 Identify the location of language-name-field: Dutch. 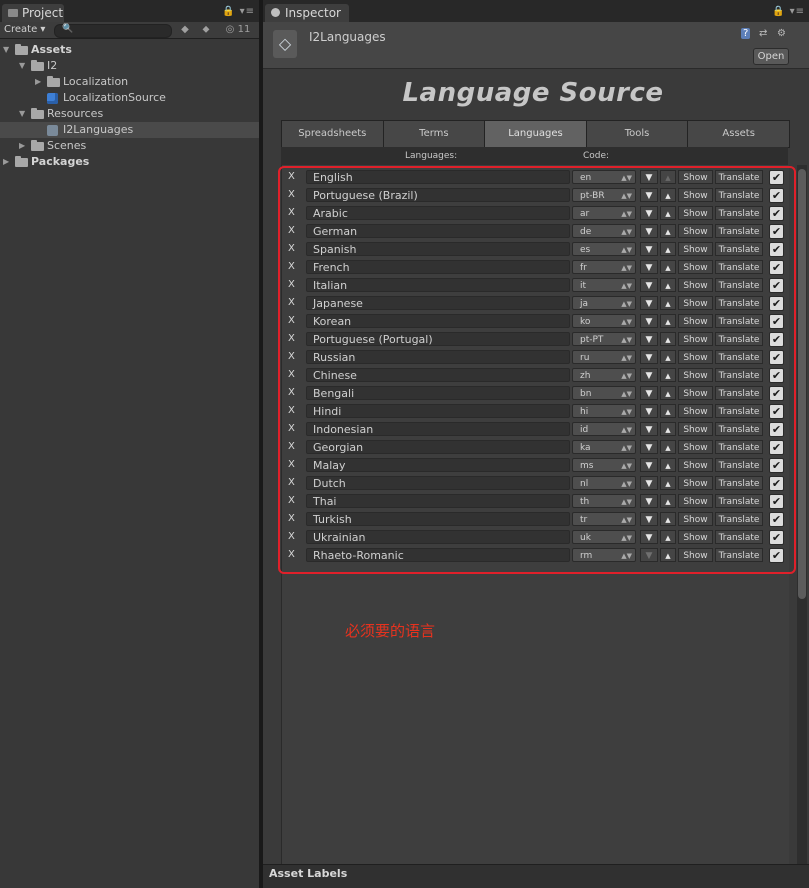
(438, 483).